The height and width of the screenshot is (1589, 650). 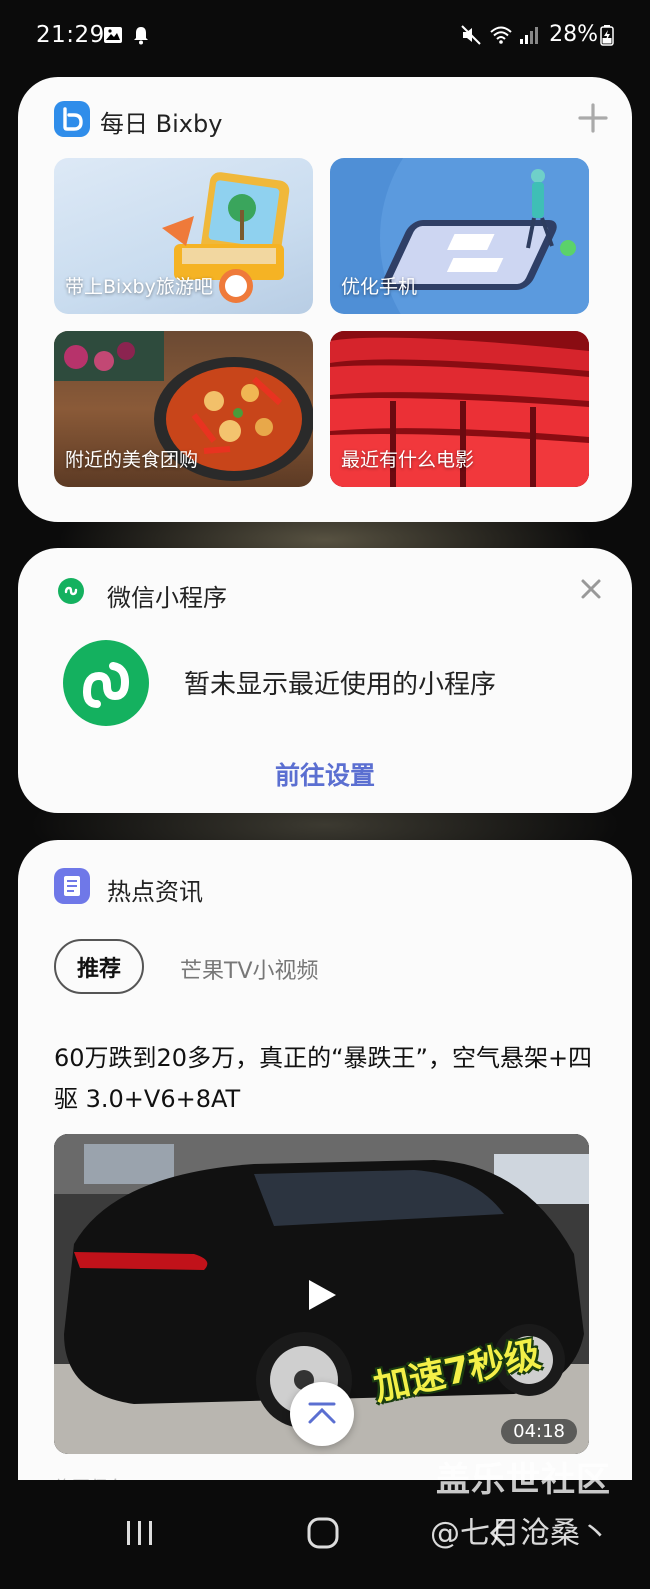 I want to click on status-time: 21:29, so click(x=70, y=35).